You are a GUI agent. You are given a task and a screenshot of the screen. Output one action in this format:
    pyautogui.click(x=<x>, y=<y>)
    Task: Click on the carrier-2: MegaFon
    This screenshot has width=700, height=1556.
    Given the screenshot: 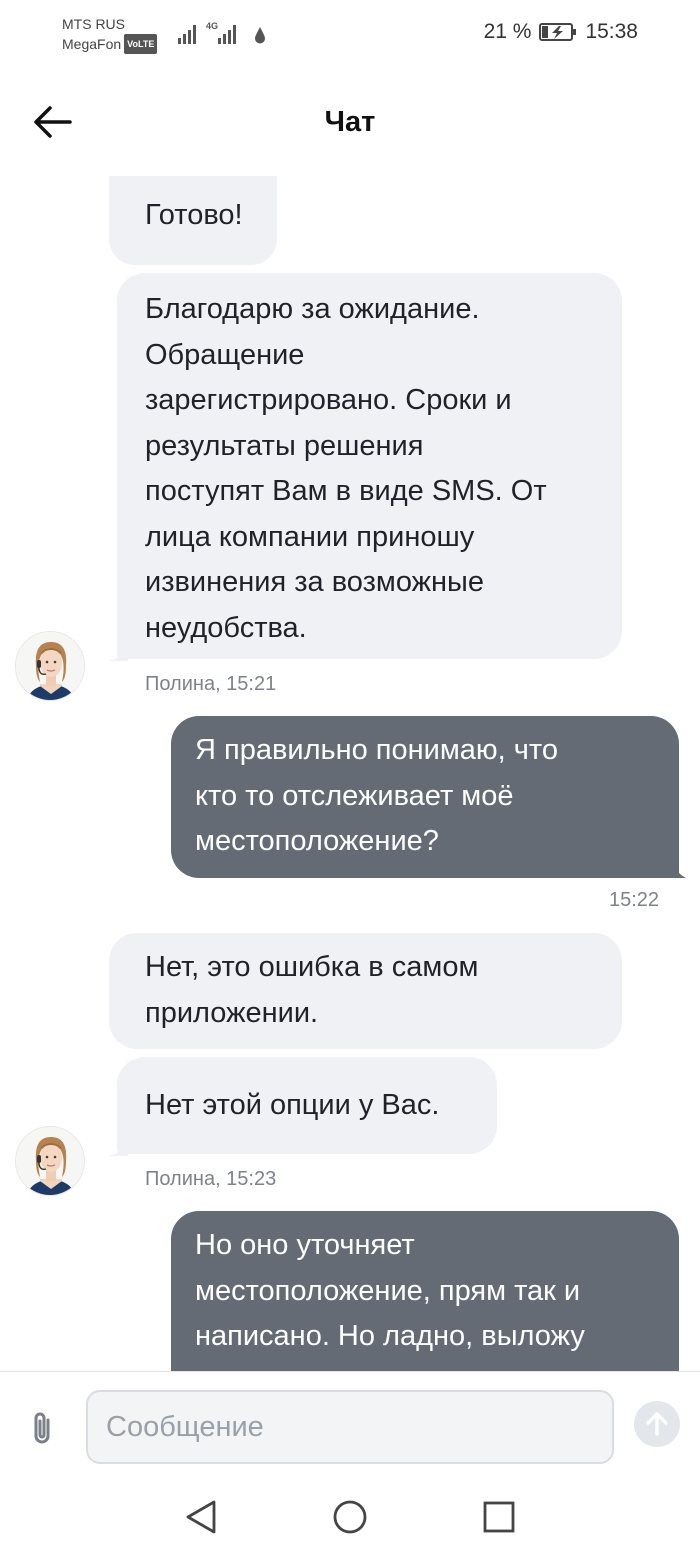 What is the action you would take?
    pyautogui.click(x=92, y=44)
    